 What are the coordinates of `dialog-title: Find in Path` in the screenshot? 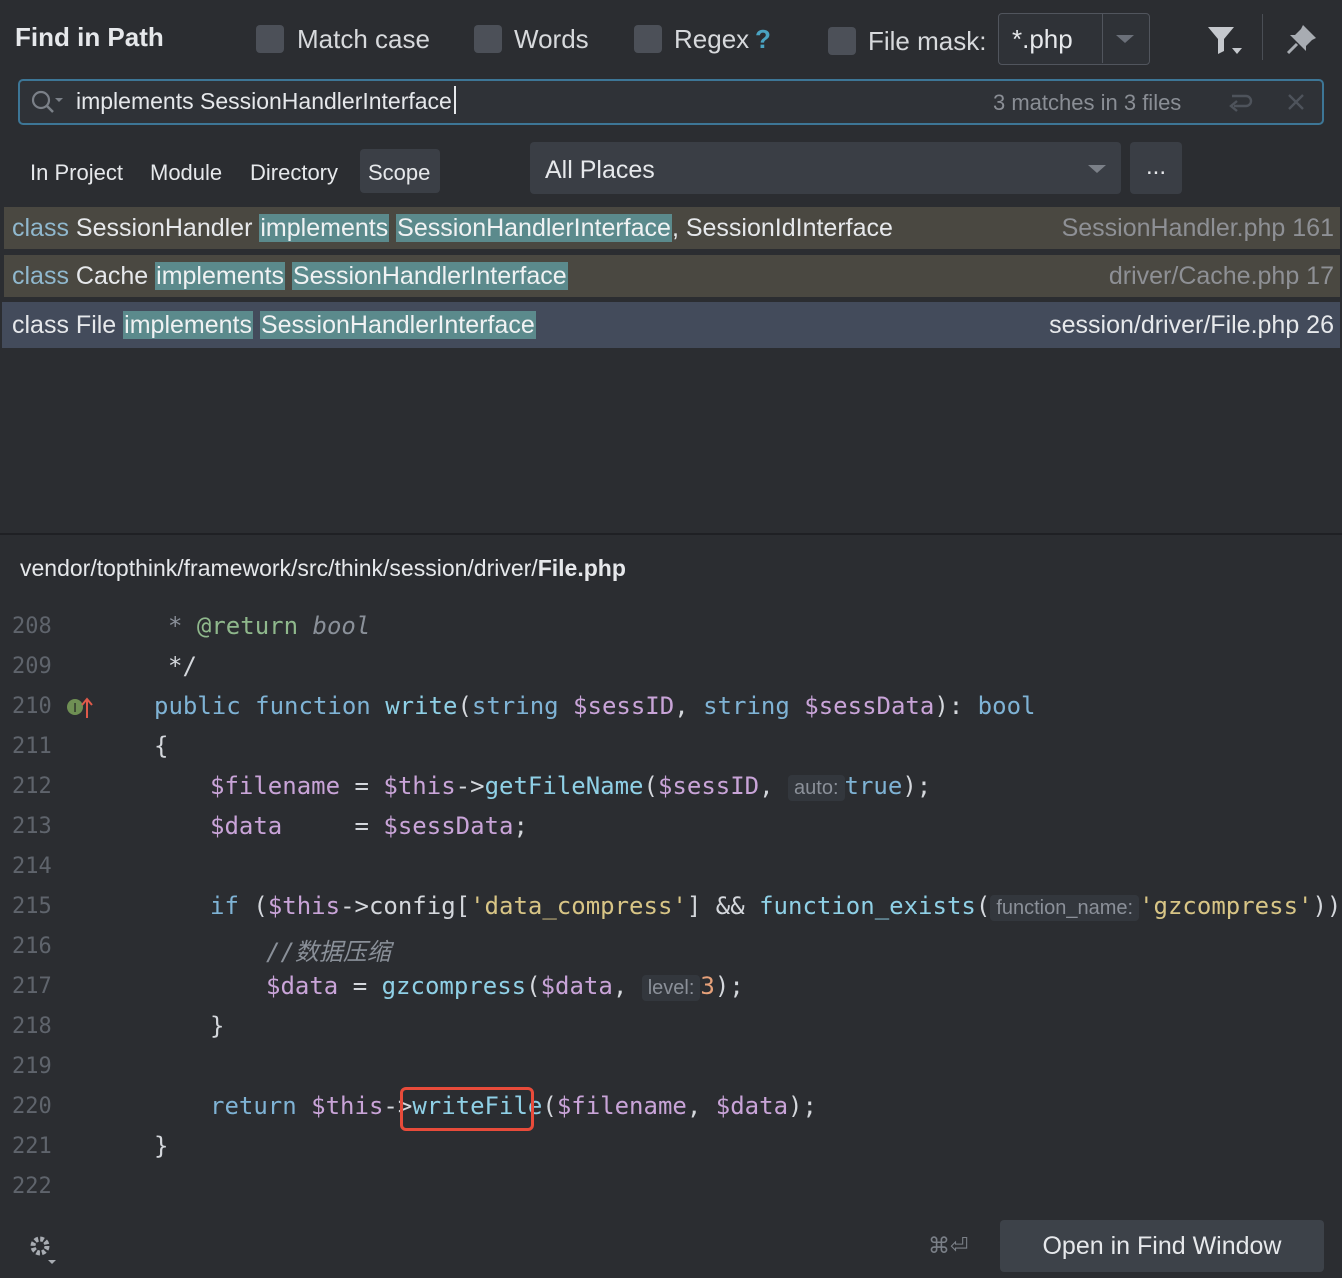 It's located at (89, 37).